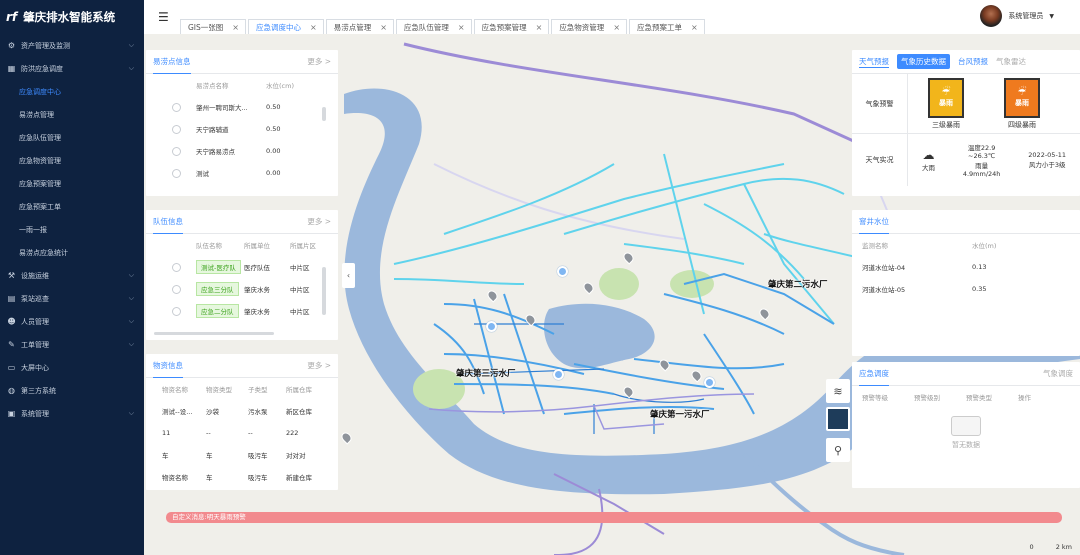  Describe the element at coordinates (163, 17) in the screenshot. I see `menu-toggle-icon: ☰` at that location.